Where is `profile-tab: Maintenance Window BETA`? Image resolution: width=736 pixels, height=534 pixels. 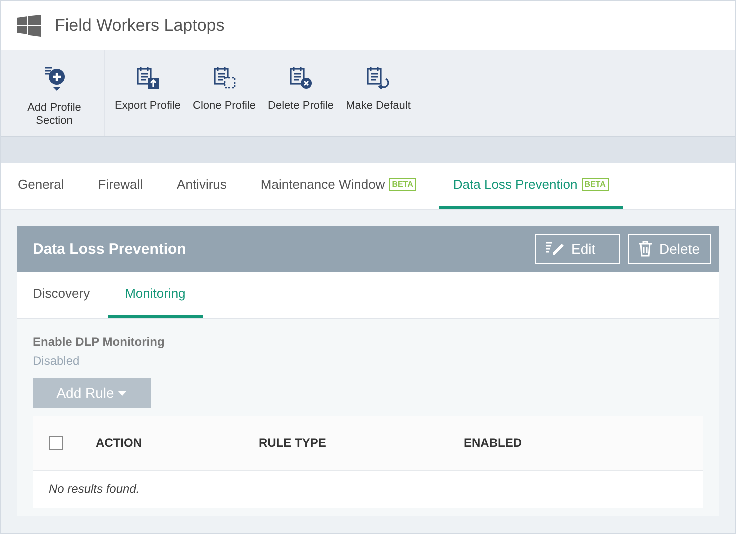 profile-tab: Maintenance Window BETA is located at coordinates (339, 186).